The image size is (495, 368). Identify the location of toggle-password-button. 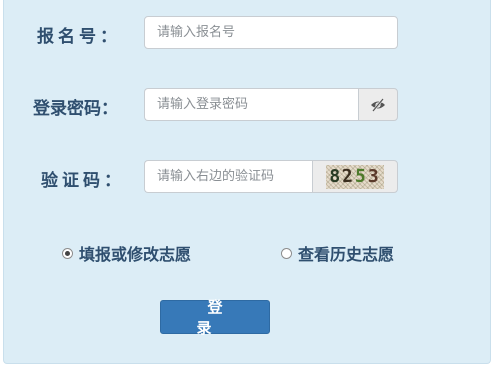
(378, 104).